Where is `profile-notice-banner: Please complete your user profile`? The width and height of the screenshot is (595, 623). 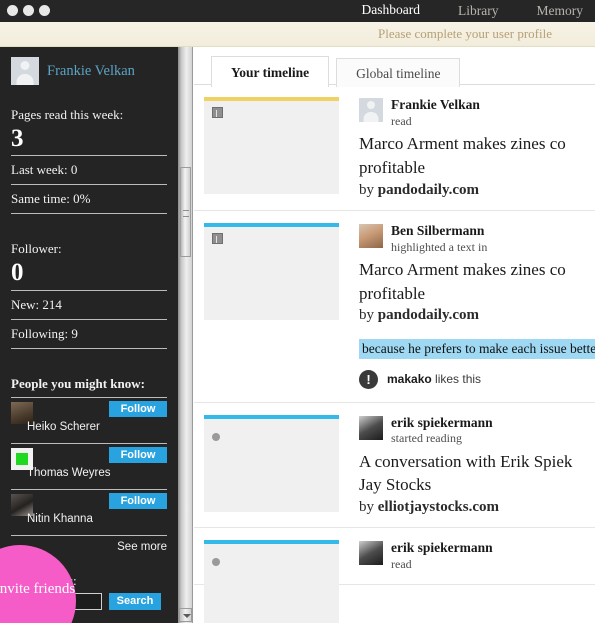 profile-notice-banner: Please complete your user profile is located at coordinates (297, 34).